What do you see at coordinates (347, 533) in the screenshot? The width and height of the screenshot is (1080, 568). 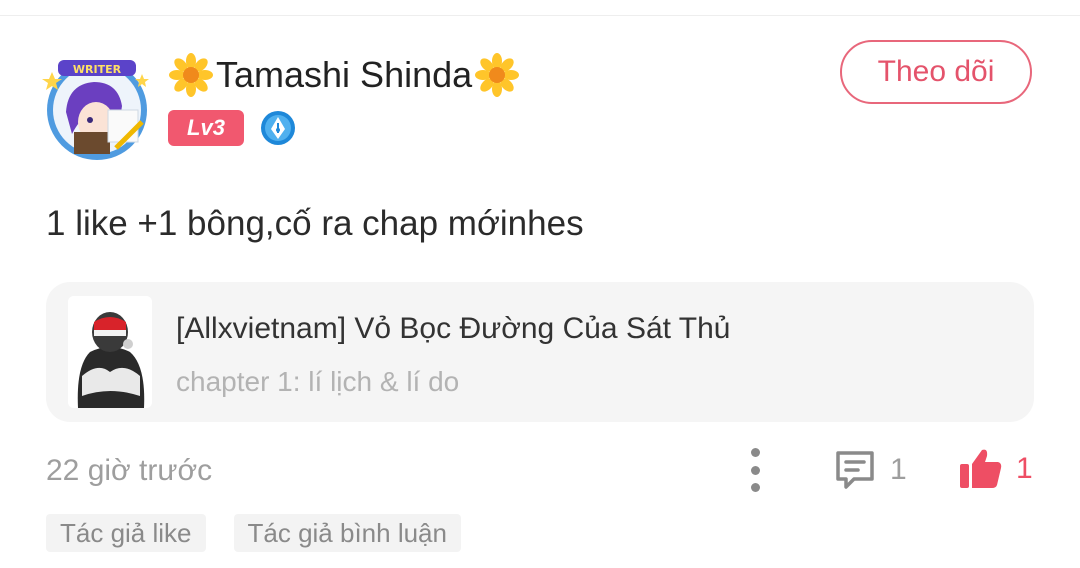 I see `tag-author-comment: Tác giả bình luận` at bounding box center [347, 533].